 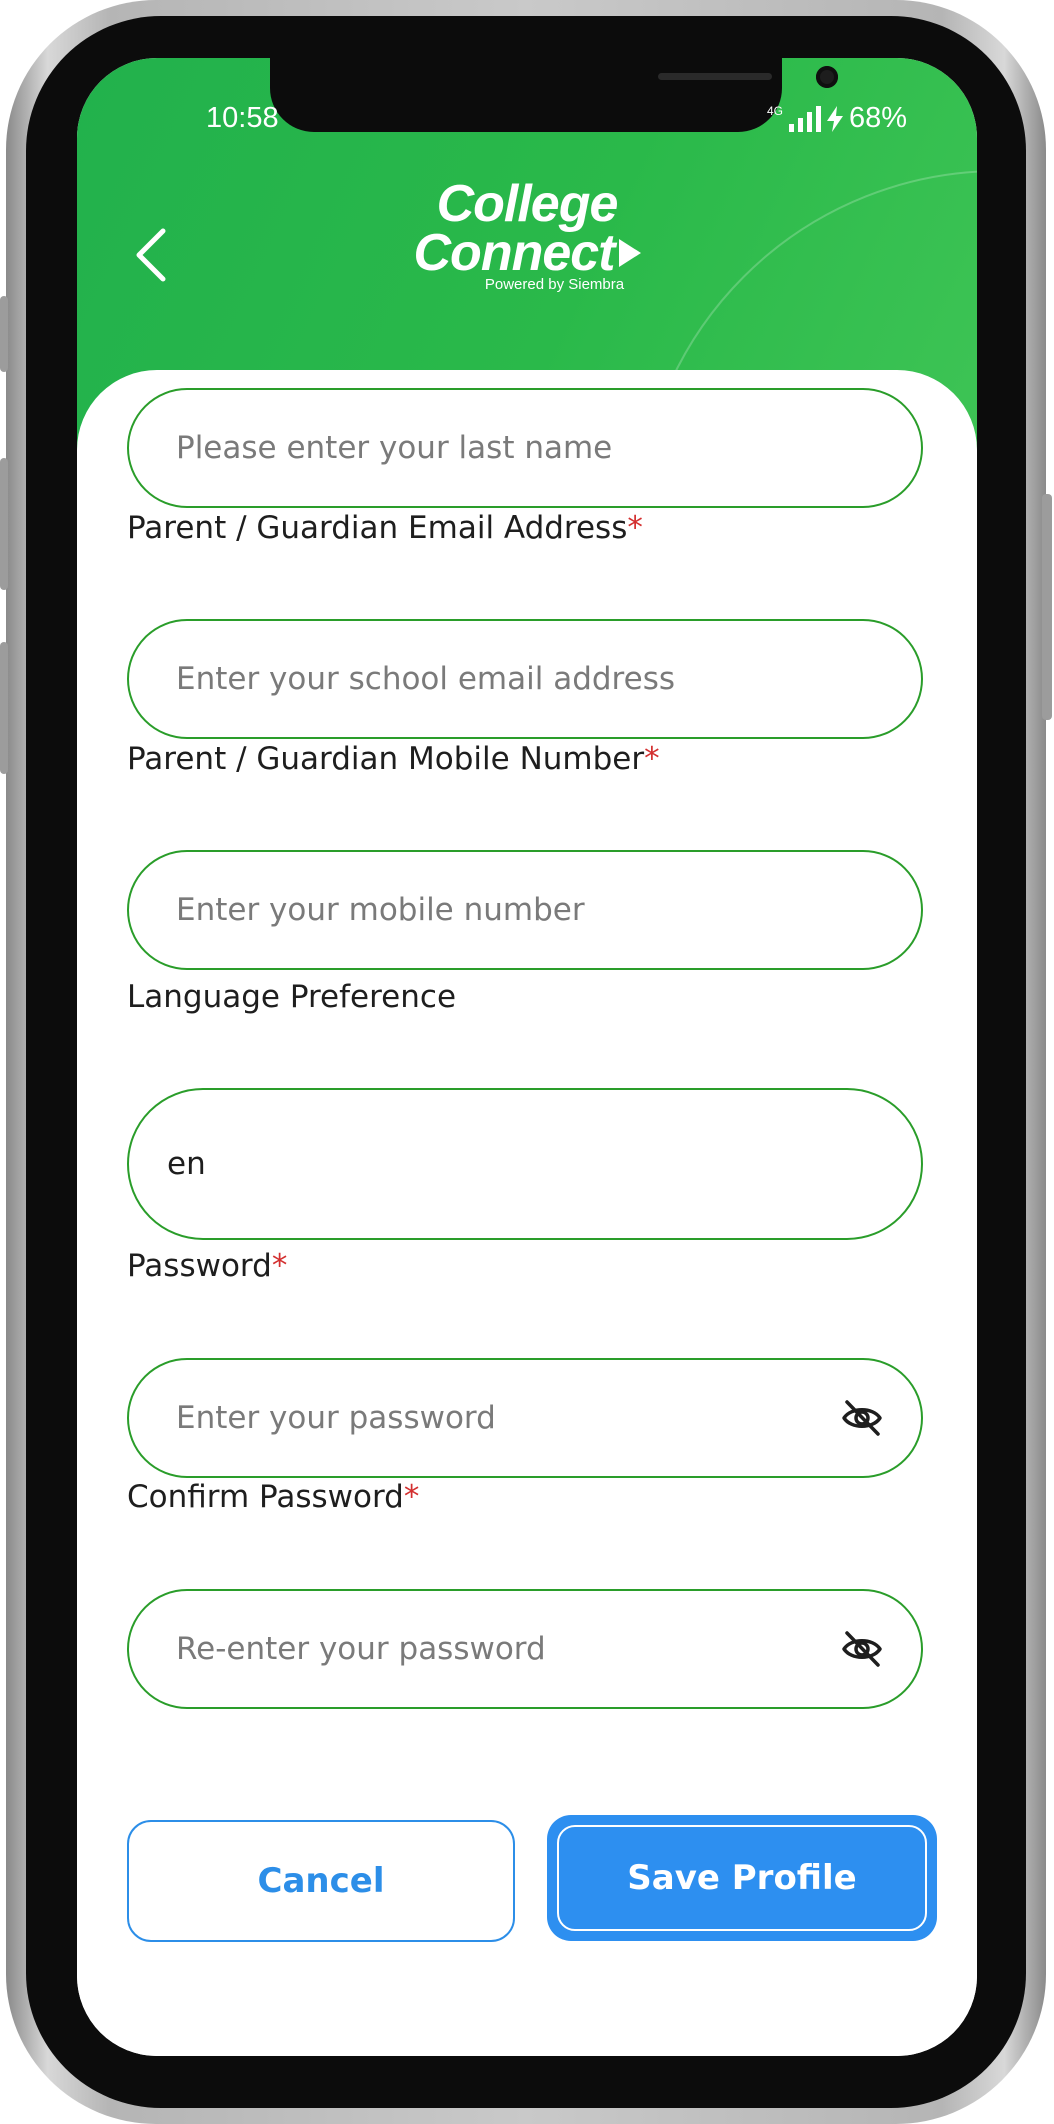 I want to click on network-type: 4G, so click(x=775, y=110).